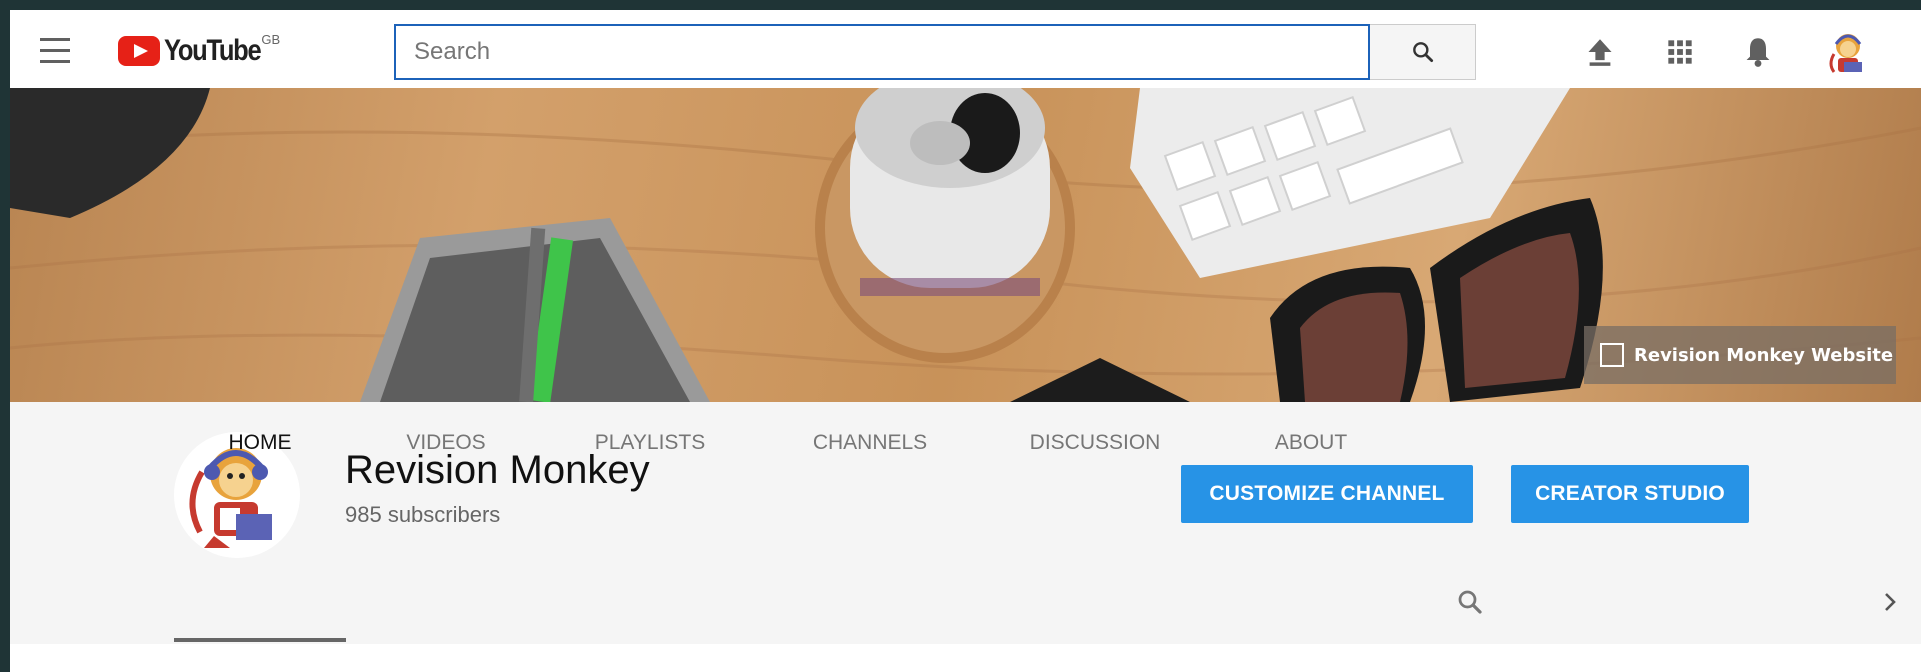  I want to click on region-code: GB, so click(271, 39).